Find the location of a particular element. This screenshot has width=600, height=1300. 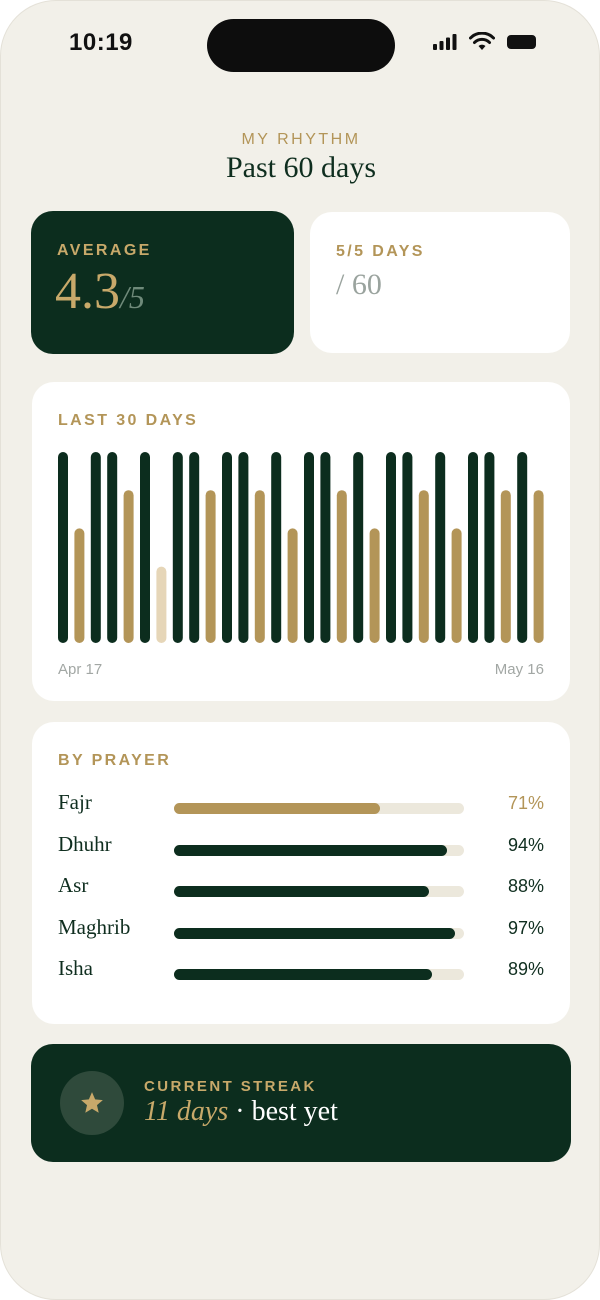

prayer-row-isha: Isha 89% is located at coordinates (301, 971).